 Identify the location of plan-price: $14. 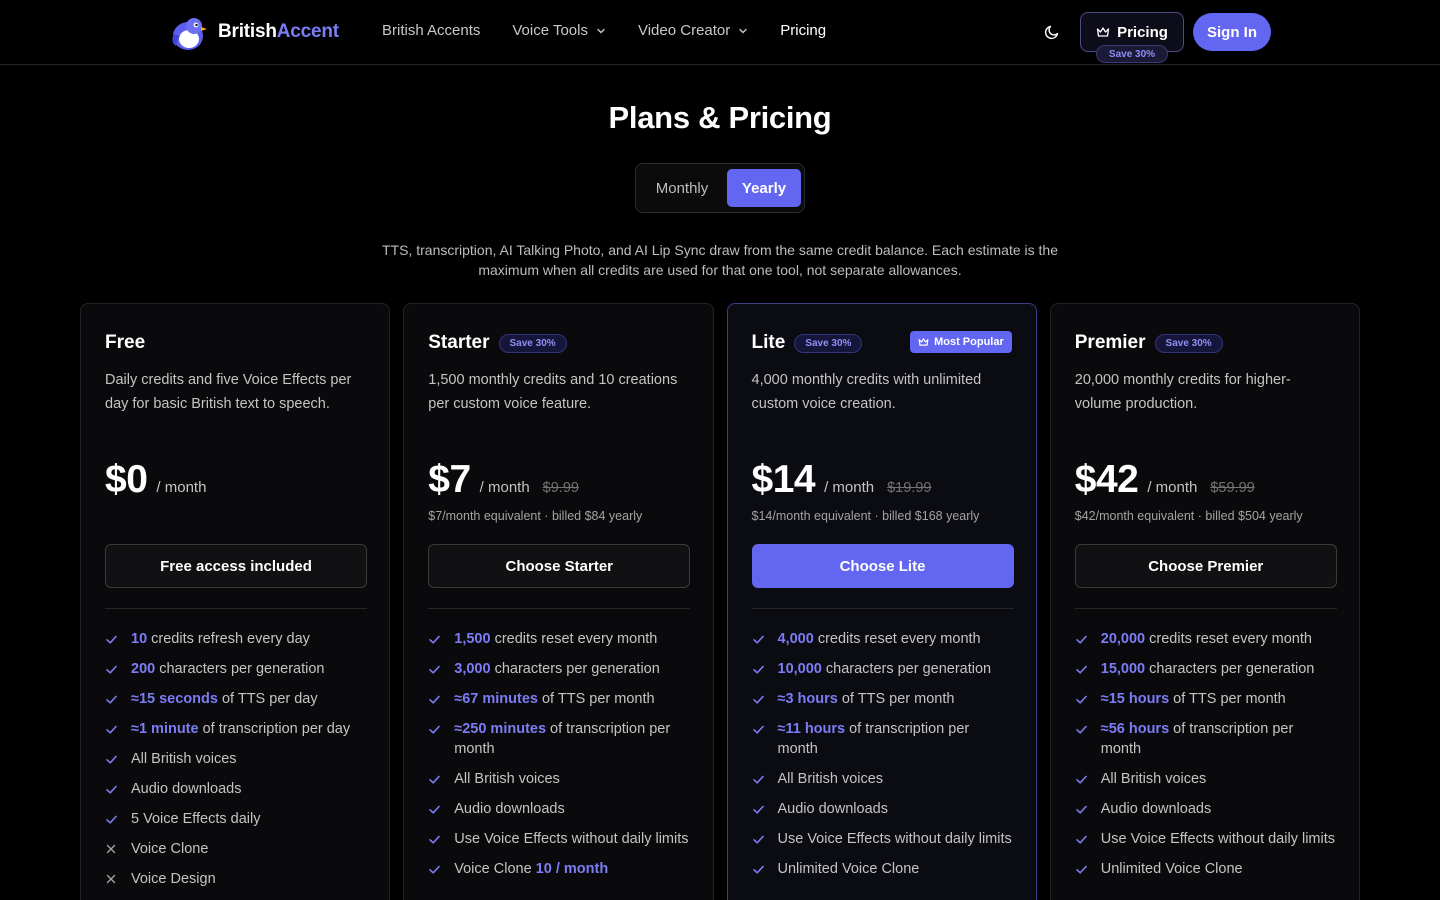
(783, 479).